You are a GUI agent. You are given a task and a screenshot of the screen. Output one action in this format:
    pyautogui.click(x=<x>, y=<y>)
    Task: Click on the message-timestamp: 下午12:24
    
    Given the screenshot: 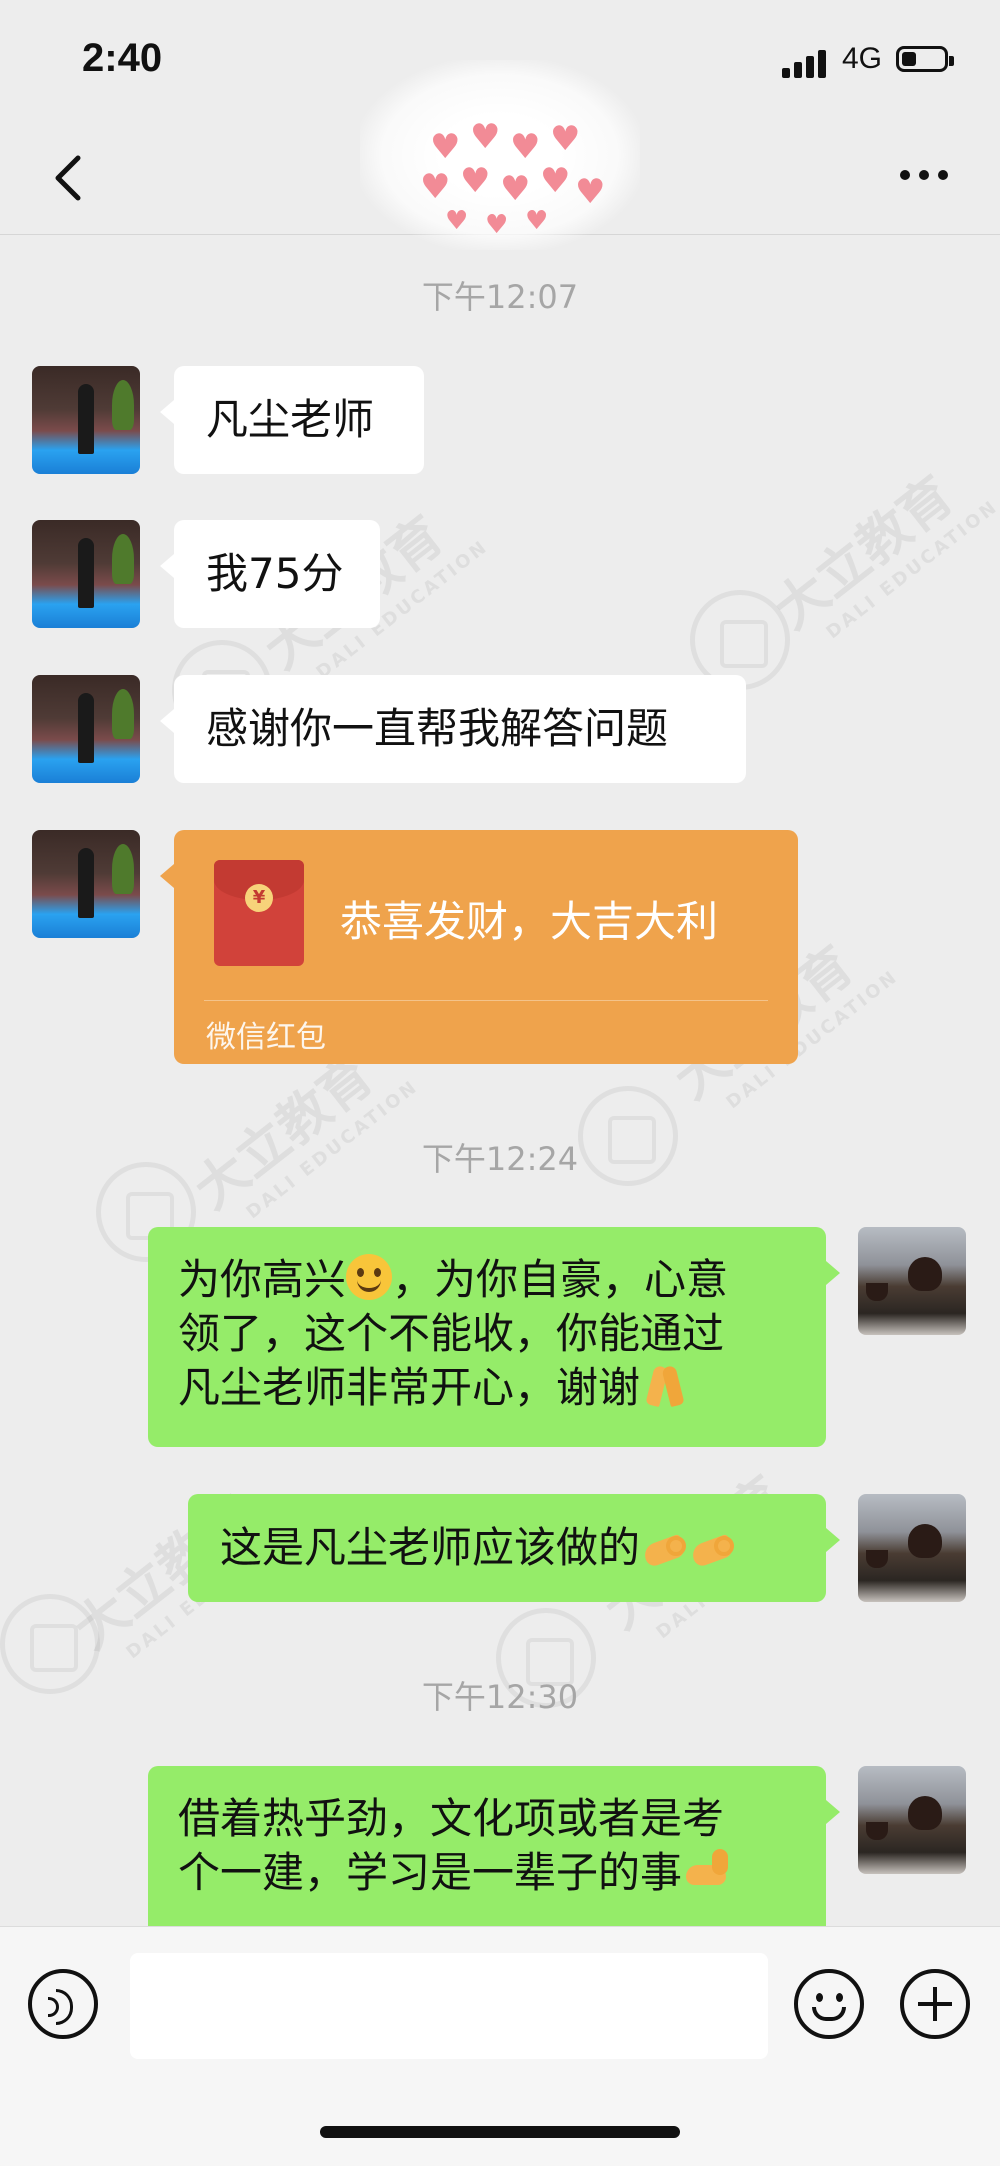 What is the action you would take?
    pyautogui.click(x=500, y=1159)
    